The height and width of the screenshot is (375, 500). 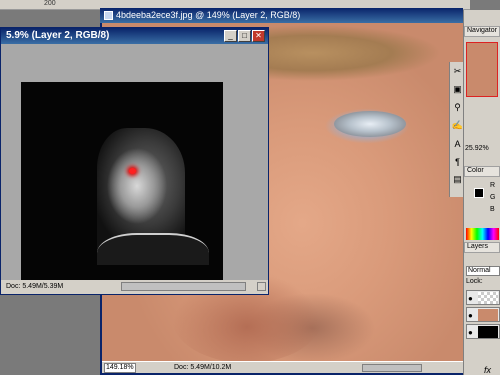 What do you see at coordinates (261, 286) in the screenshot?
I see `resize-grip-icon` at bounding box center [261, 286].